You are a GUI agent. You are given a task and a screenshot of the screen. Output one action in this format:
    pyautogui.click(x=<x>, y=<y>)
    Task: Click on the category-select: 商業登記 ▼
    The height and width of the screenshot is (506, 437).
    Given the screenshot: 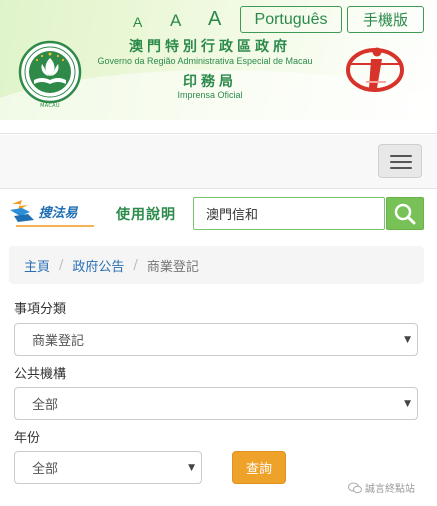 What is the action you would take?
    pyautogui.click(x=216, y=339)
    